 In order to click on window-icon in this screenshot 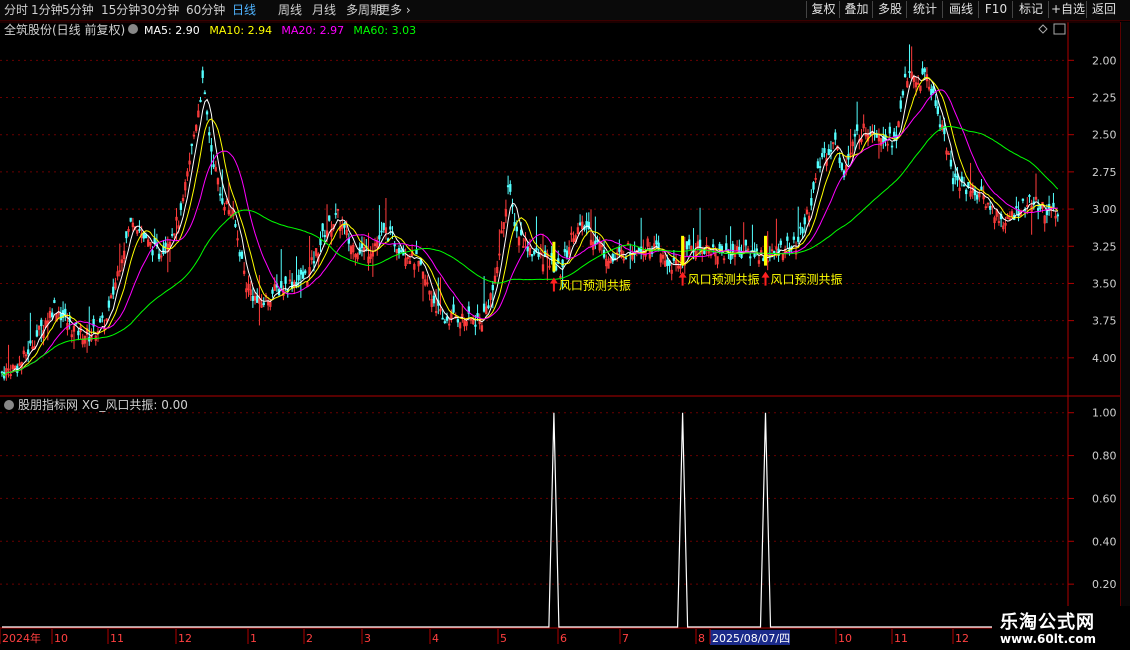, I will do `click(1059, 29)`.